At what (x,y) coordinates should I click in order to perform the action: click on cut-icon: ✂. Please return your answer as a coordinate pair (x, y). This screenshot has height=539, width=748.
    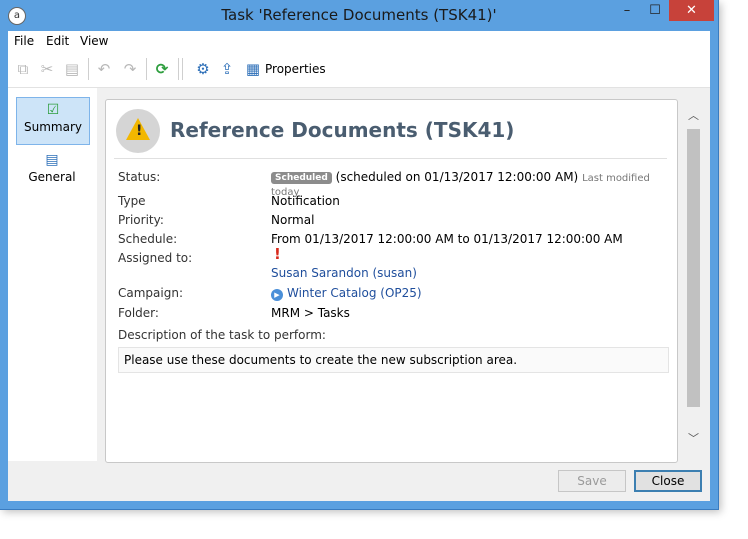
    Looking at the image, I should click on (47, 69).